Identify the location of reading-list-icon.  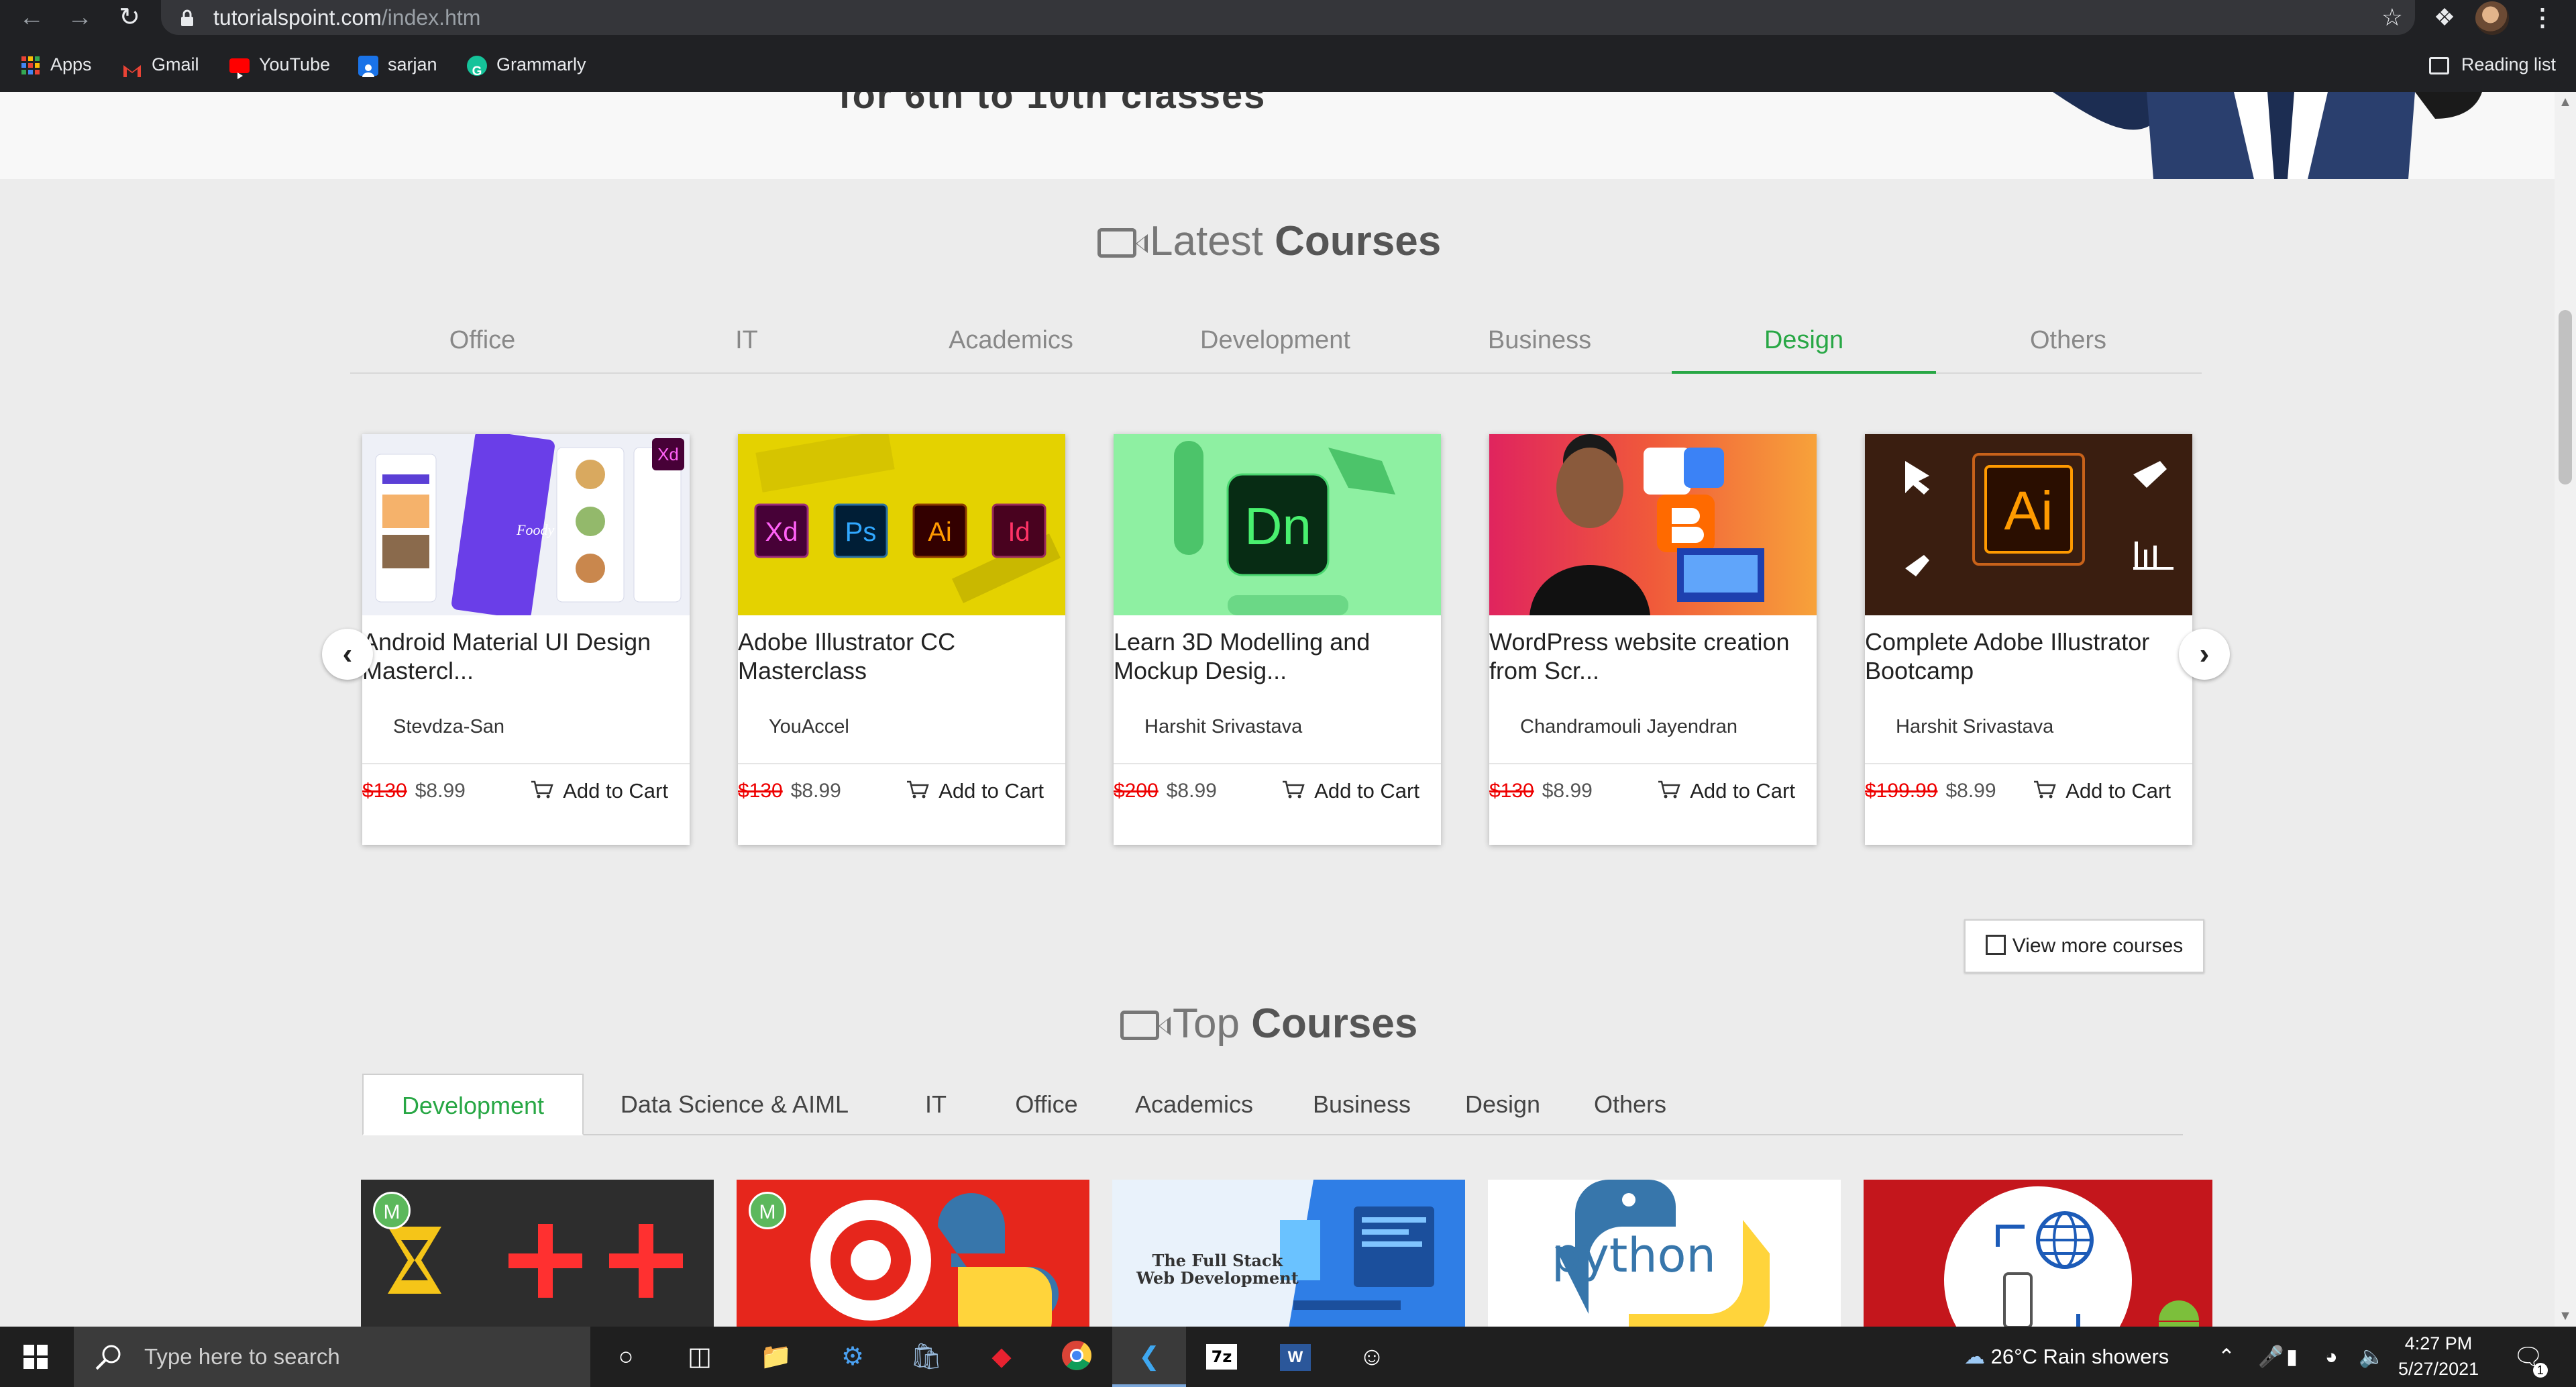
(2438, 65).